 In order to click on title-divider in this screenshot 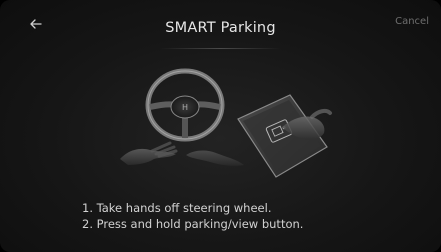, I will do `click(220, 48)`.